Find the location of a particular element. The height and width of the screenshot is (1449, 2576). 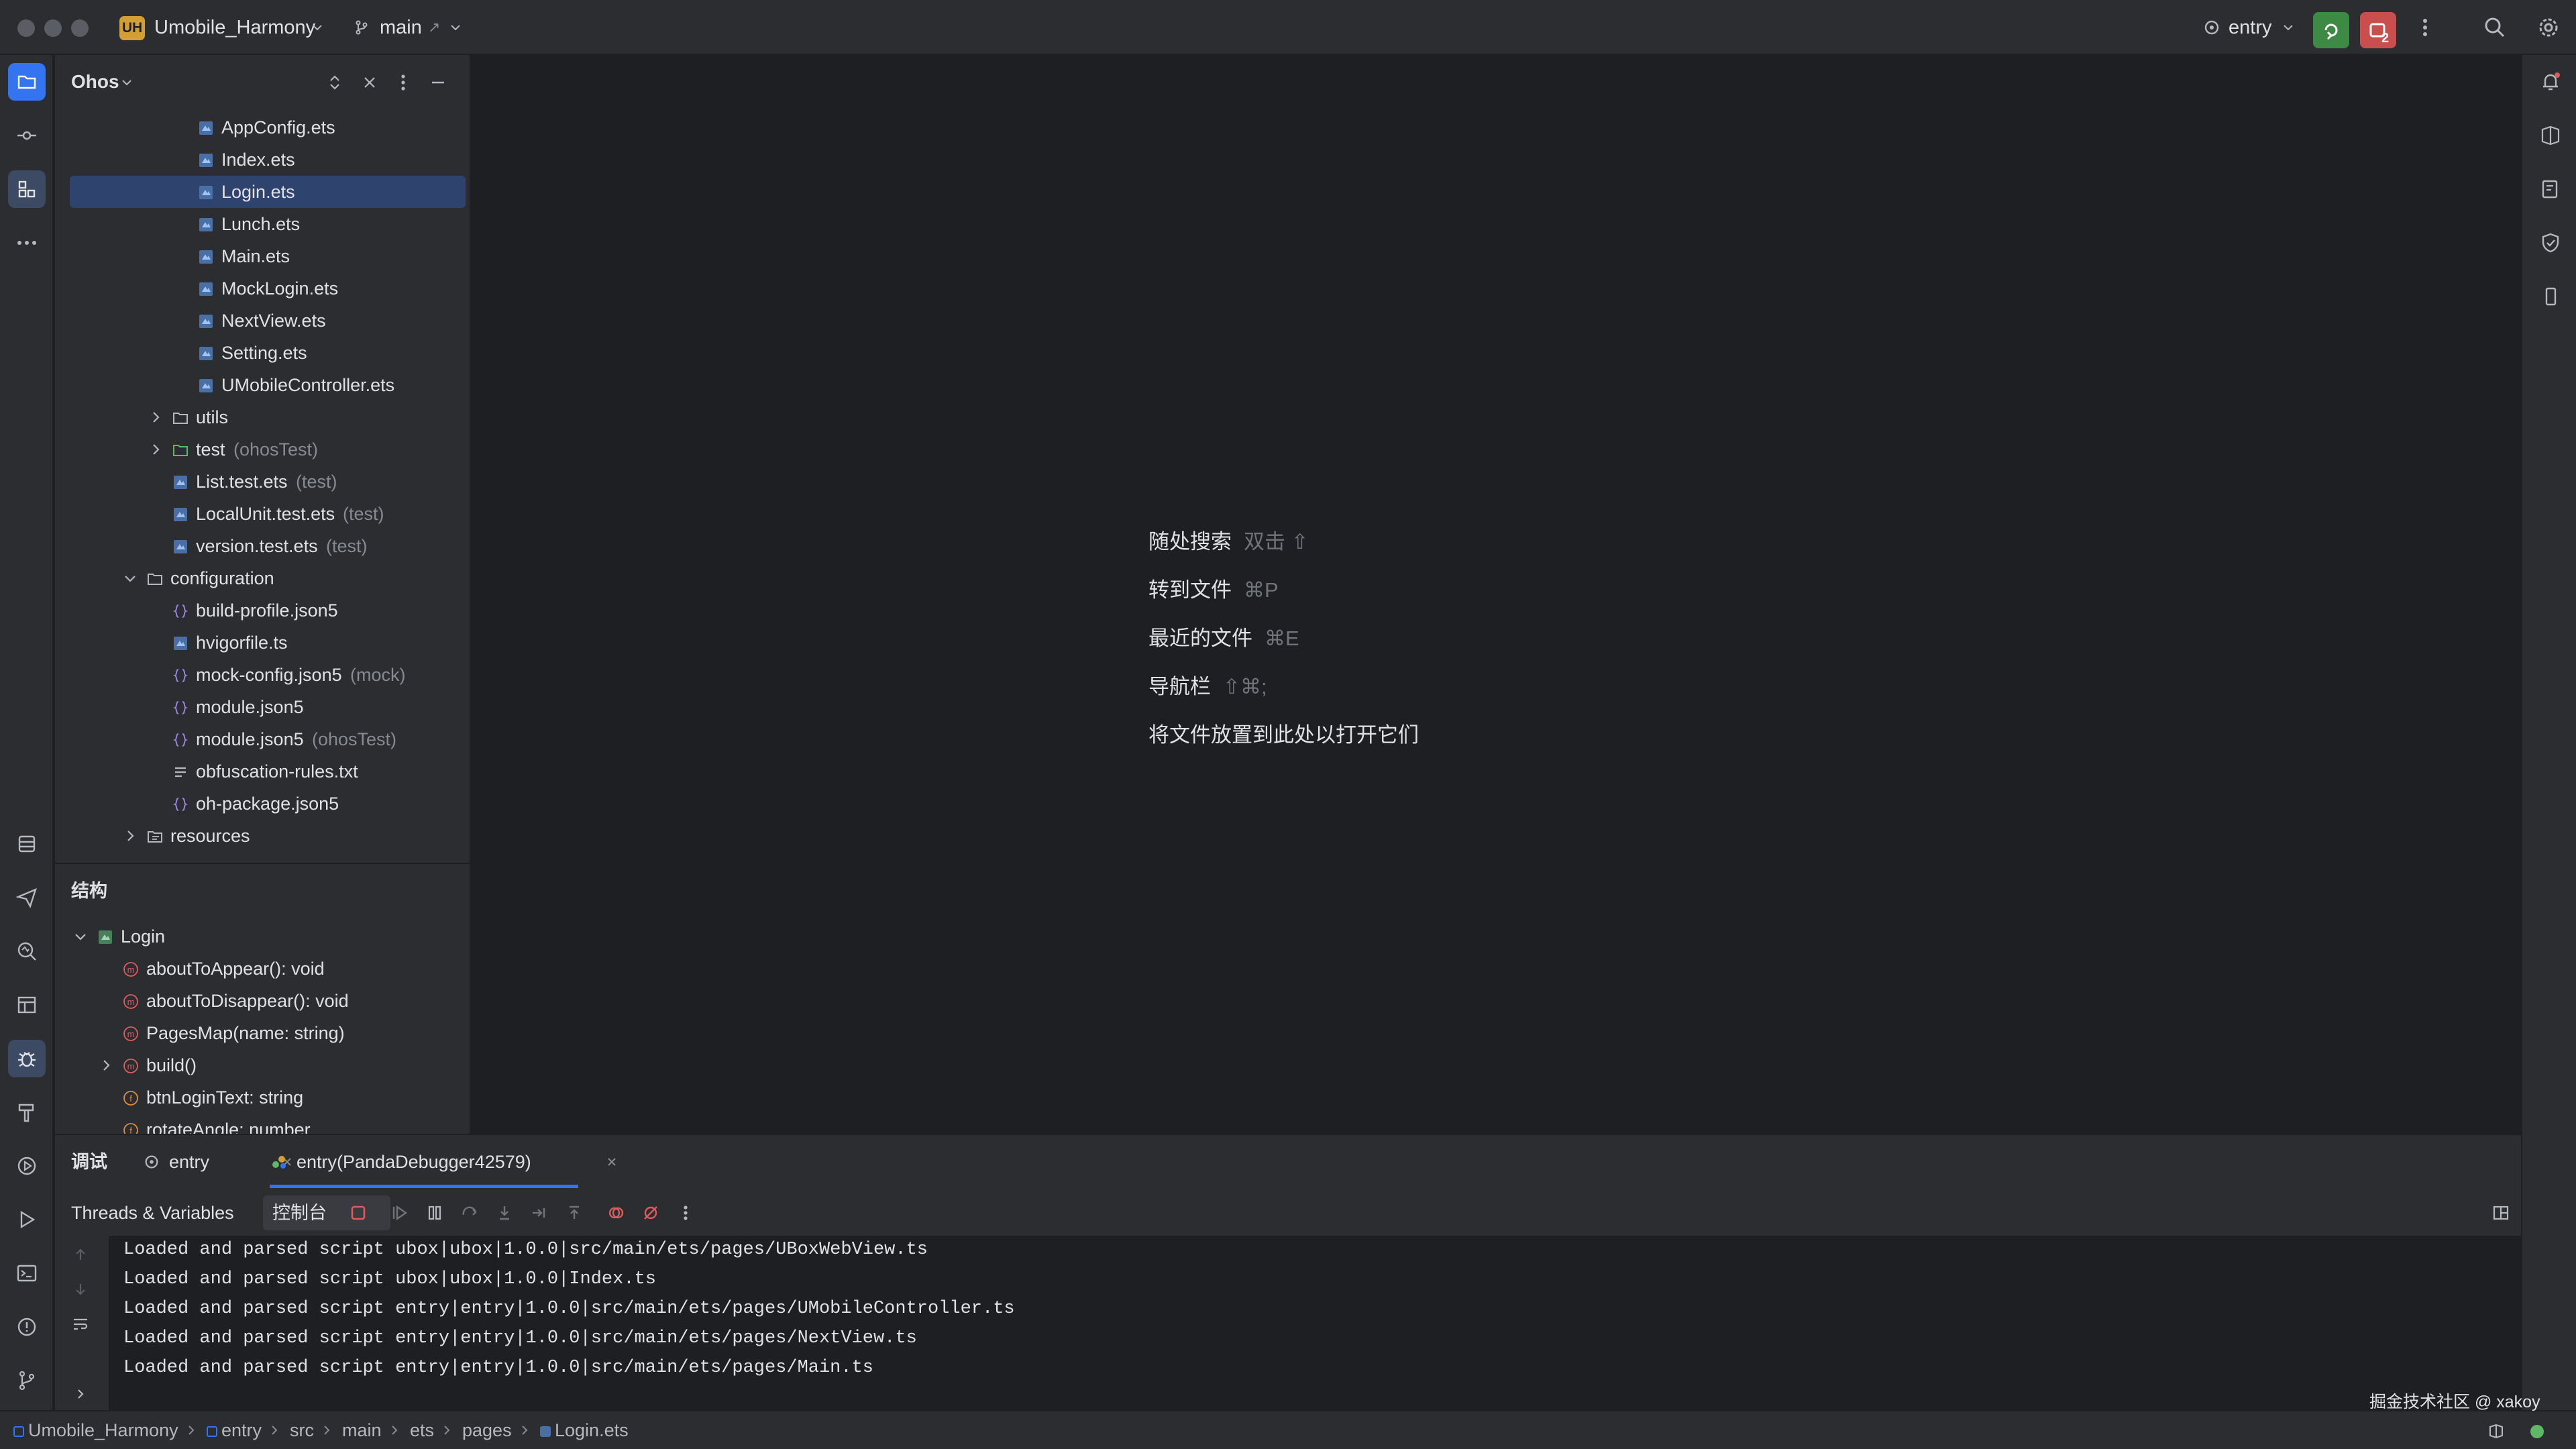

layout-settings-icon is located at coordinates (2501, 1213).